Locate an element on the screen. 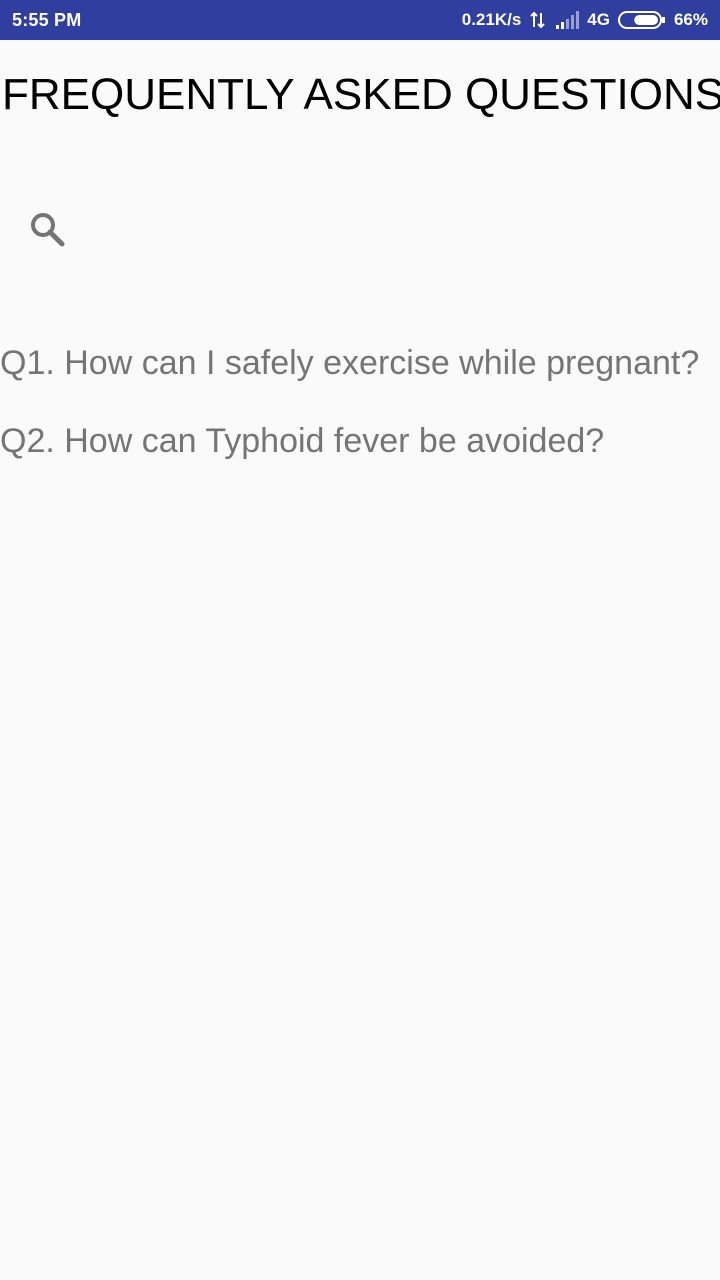  faq-question-2: Q2. How can Typhoid fever be avoided? is located at coordinates (350, 441).